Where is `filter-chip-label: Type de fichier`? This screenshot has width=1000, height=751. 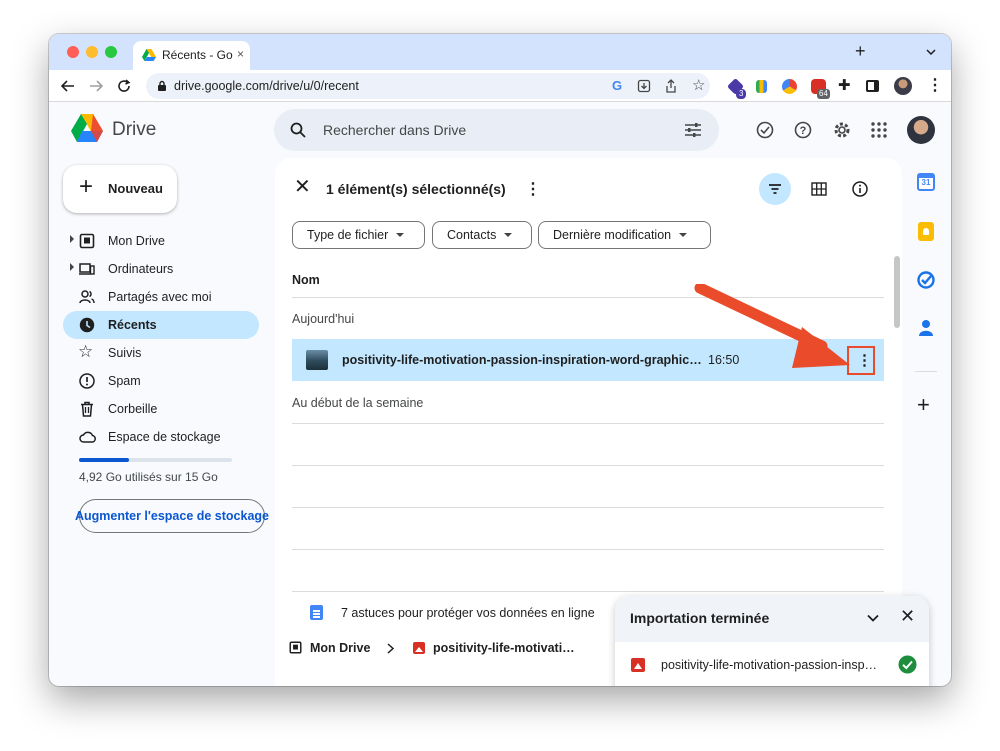 filter-chip-label: Type de fichier is located at coordinates (348, 235).